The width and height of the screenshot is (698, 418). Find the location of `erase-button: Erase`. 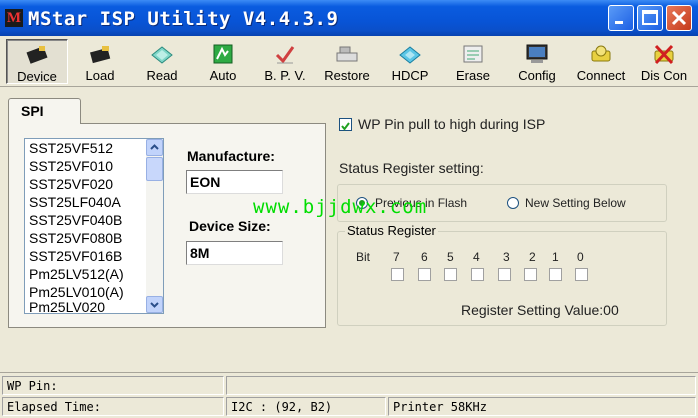

erase-button: Erase is located at coordinates (473, 61).